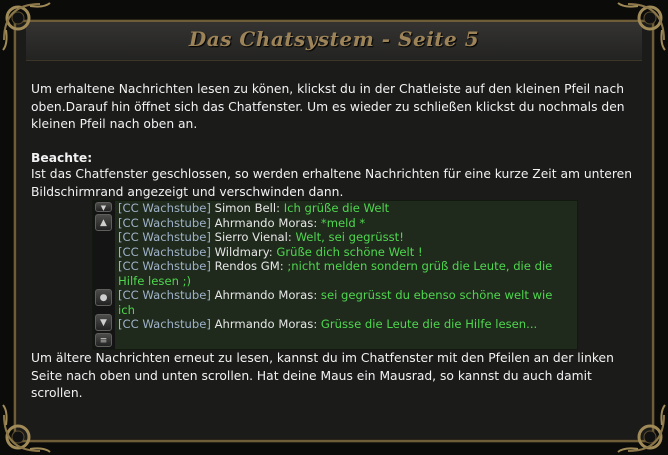  What do you see at coordinates (349, 251) in the screenshot?
I see `message-text: Grüße dich schöne Welt !` at bounding box center [349, 251].